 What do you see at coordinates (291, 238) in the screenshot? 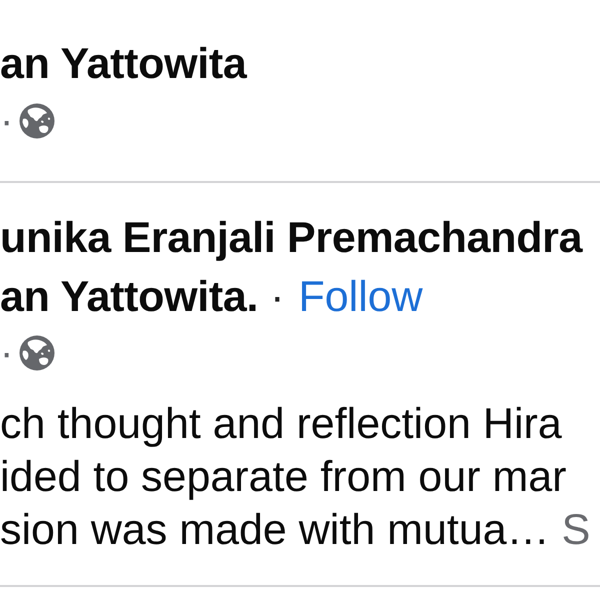
I see `author-name: unika Eranjali Premachandra` at bounding box center [291, 238].